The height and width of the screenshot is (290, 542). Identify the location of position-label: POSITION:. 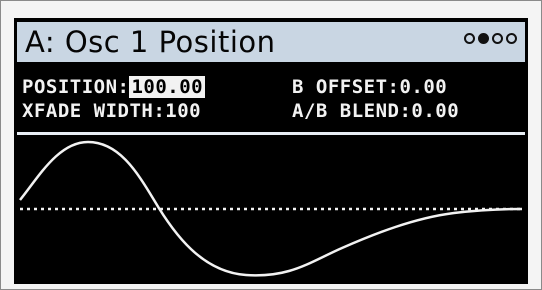
(76, 87).